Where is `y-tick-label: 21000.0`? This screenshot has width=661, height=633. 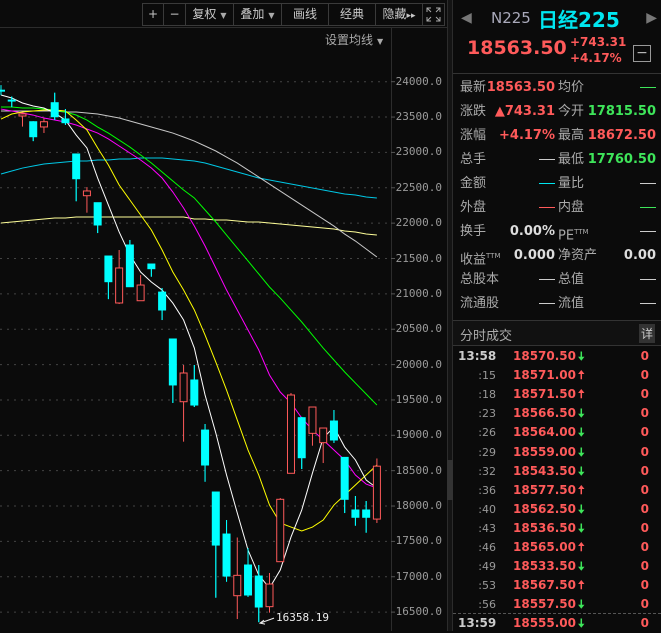
y-tick-label: 21000.0 is located at coordinates (418, 293).